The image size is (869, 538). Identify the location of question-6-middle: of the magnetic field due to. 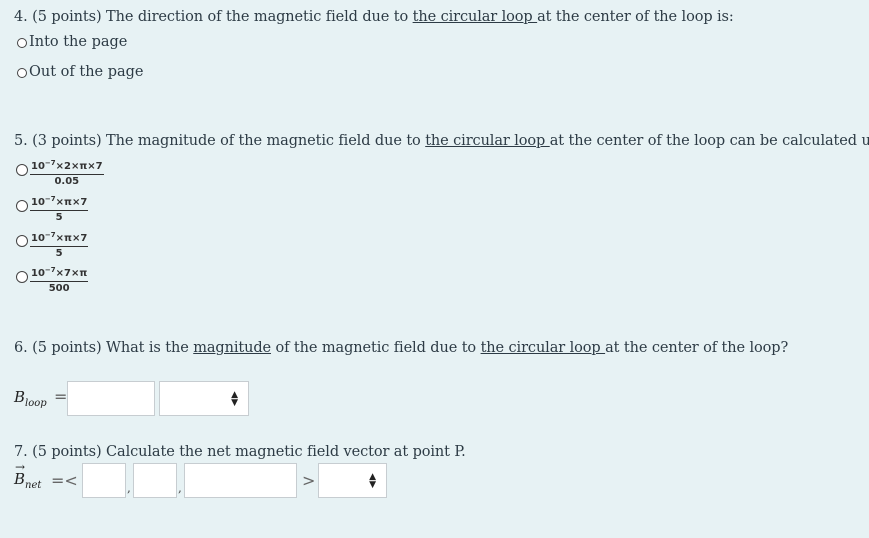
(376, 348).